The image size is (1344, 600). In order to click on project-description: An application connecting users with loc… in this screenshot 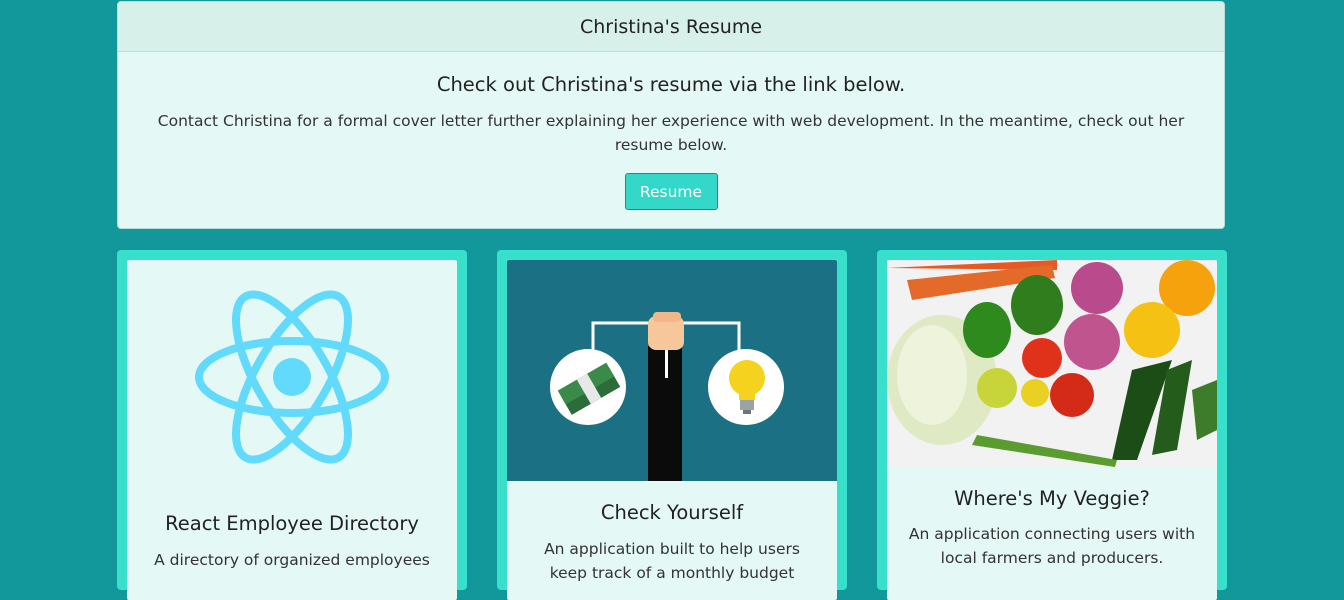, I will do `click(1052, 546)`.